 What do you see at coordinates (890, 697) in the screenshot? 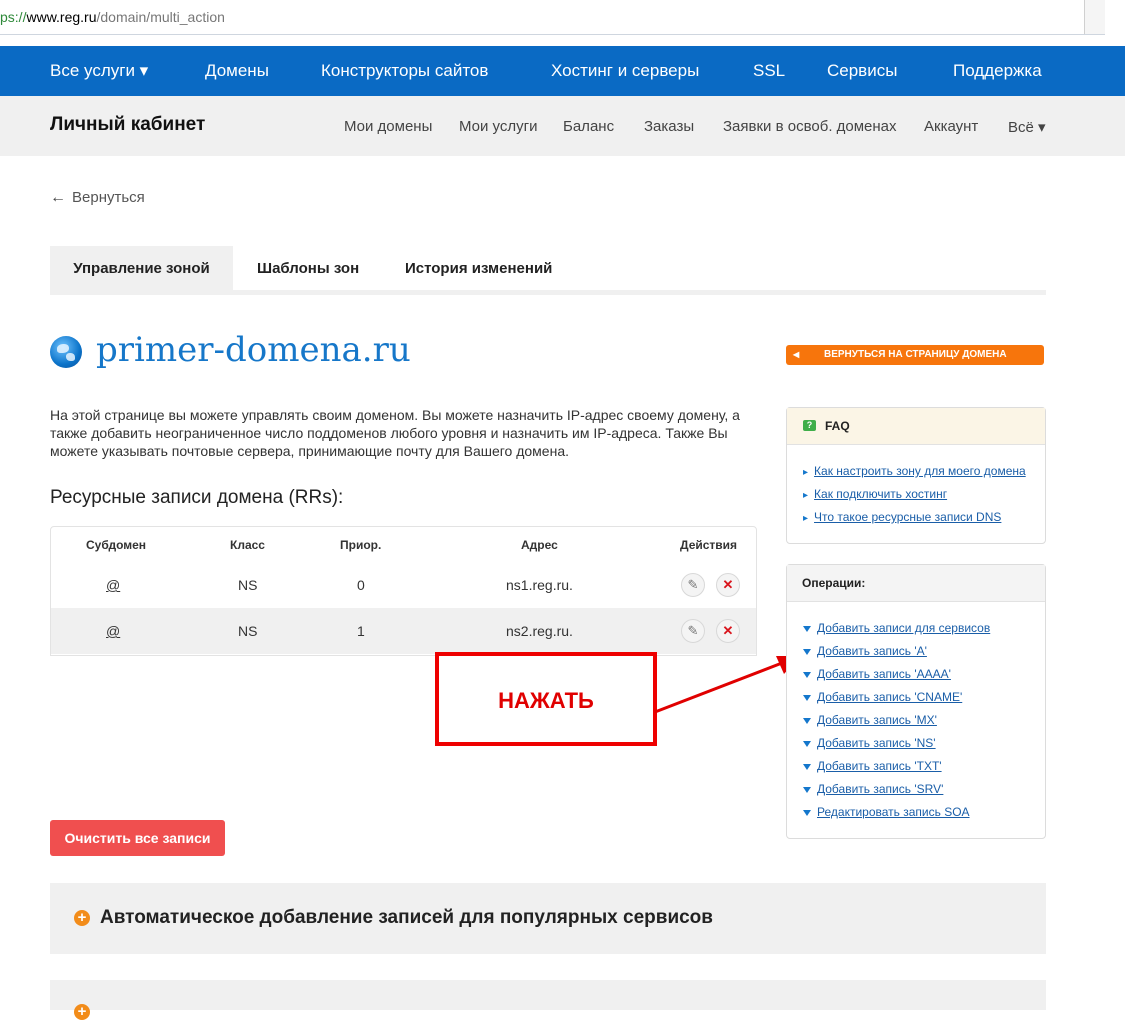
I see `op-label: Добавить запись 'CNAME'` at bounding box center [890, 697].